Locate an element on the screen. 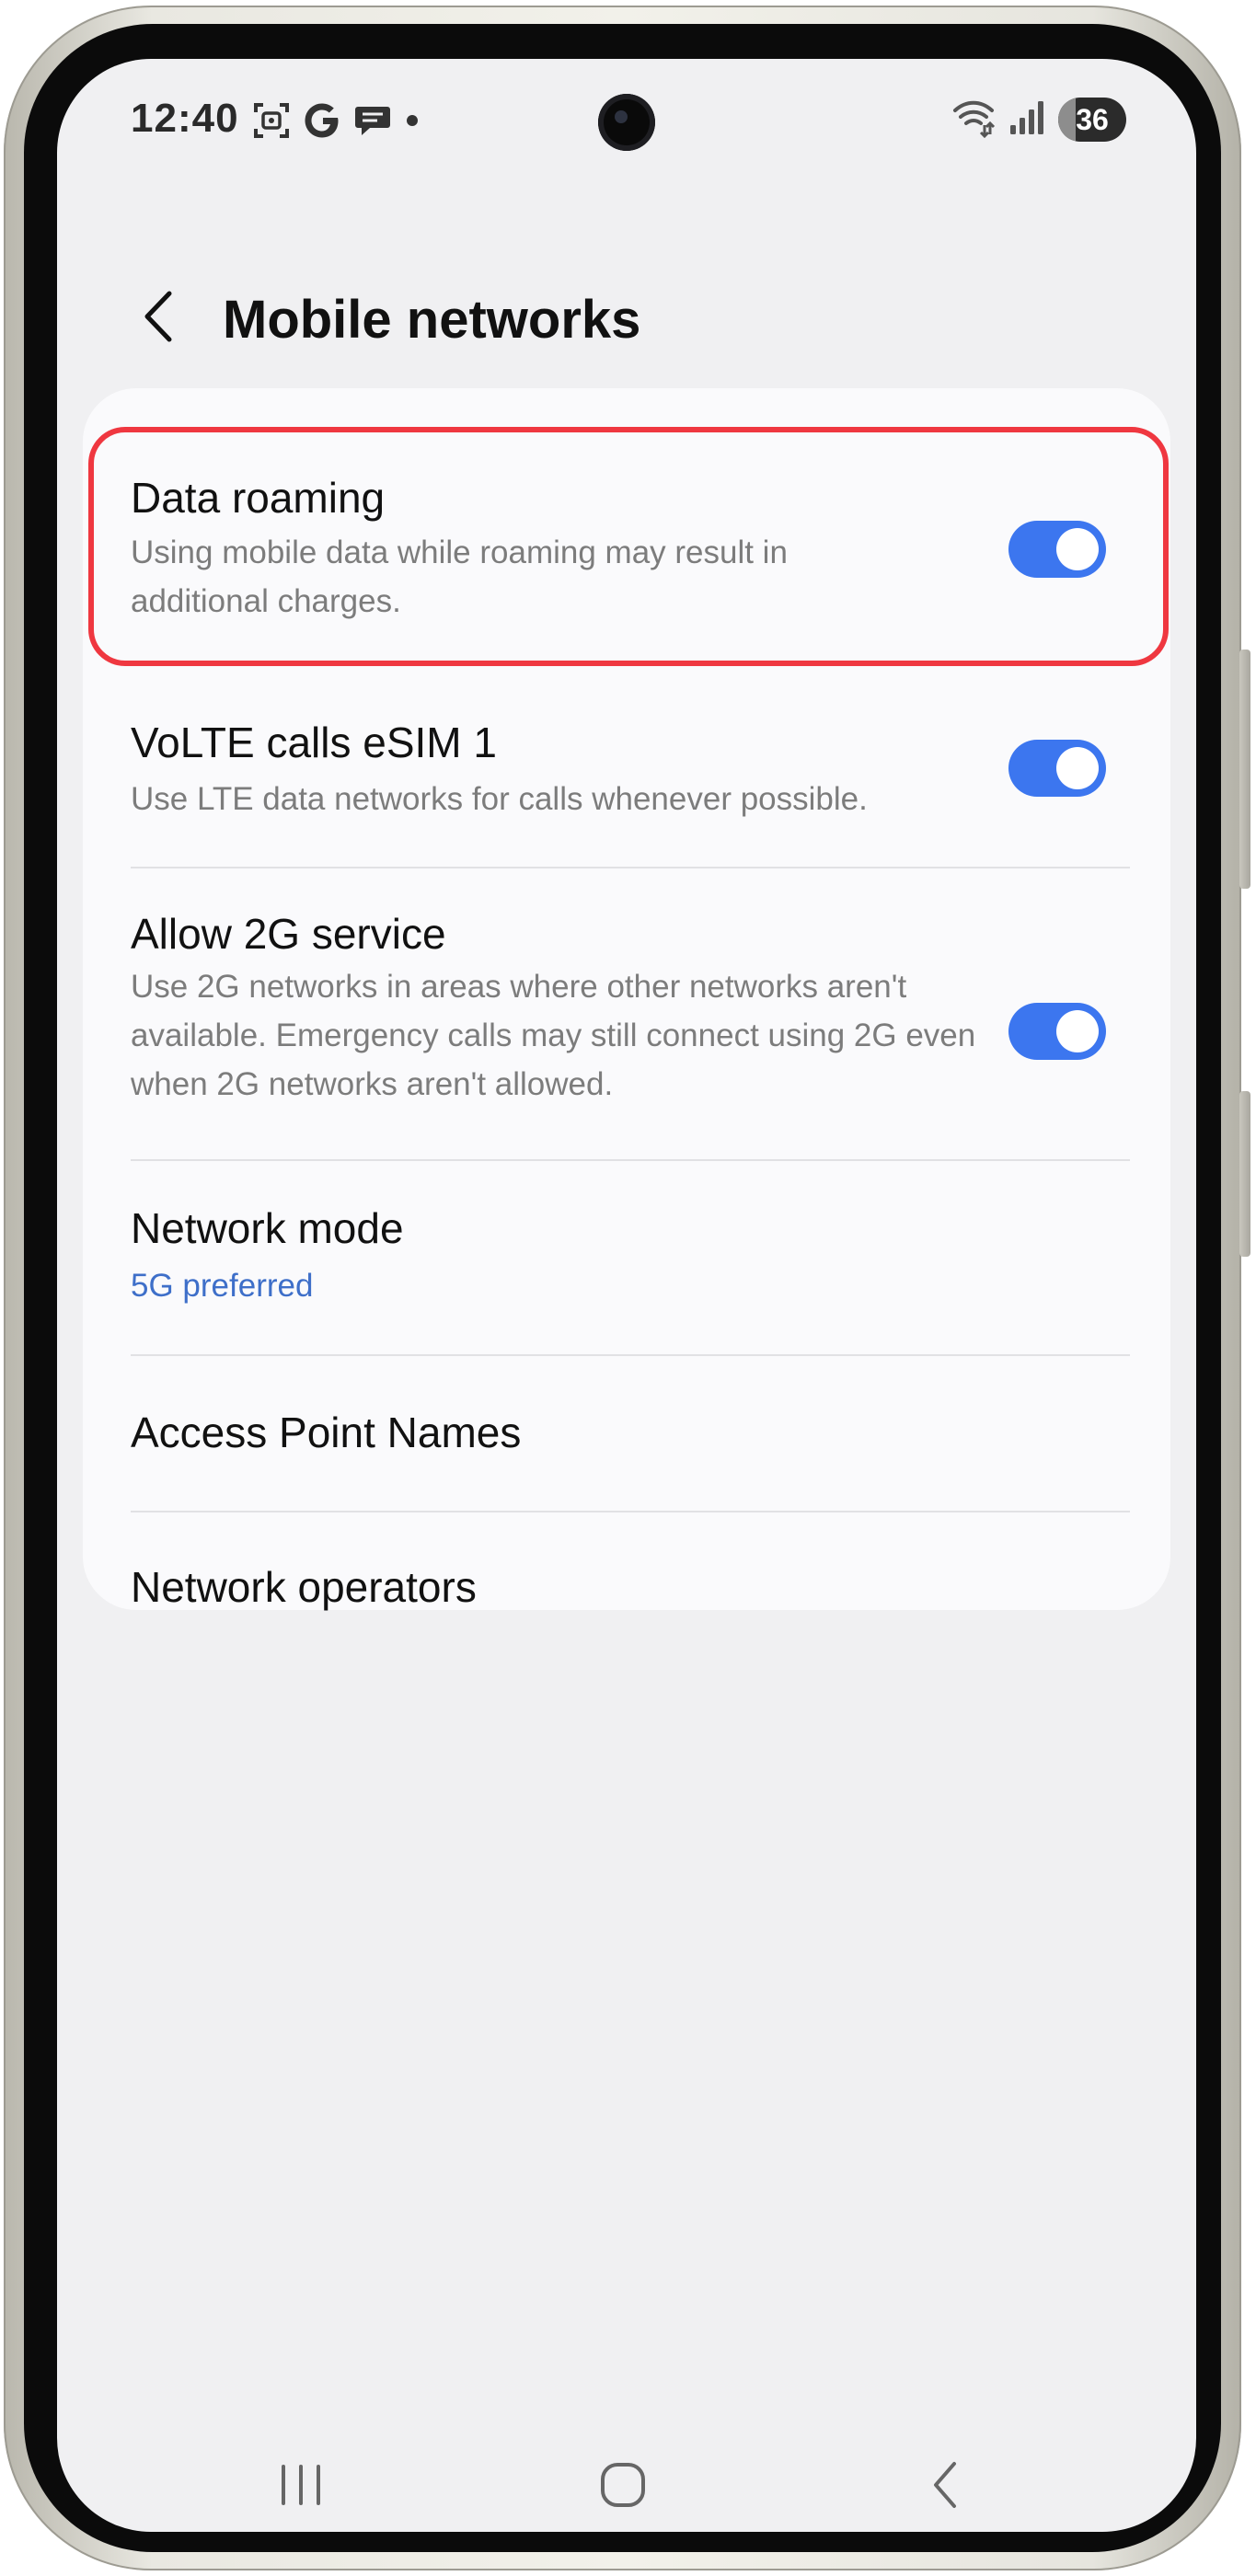 Image resolution: width=1256 pixels, height=2576 pixels. front-camera is located at coordinates (626, 122).